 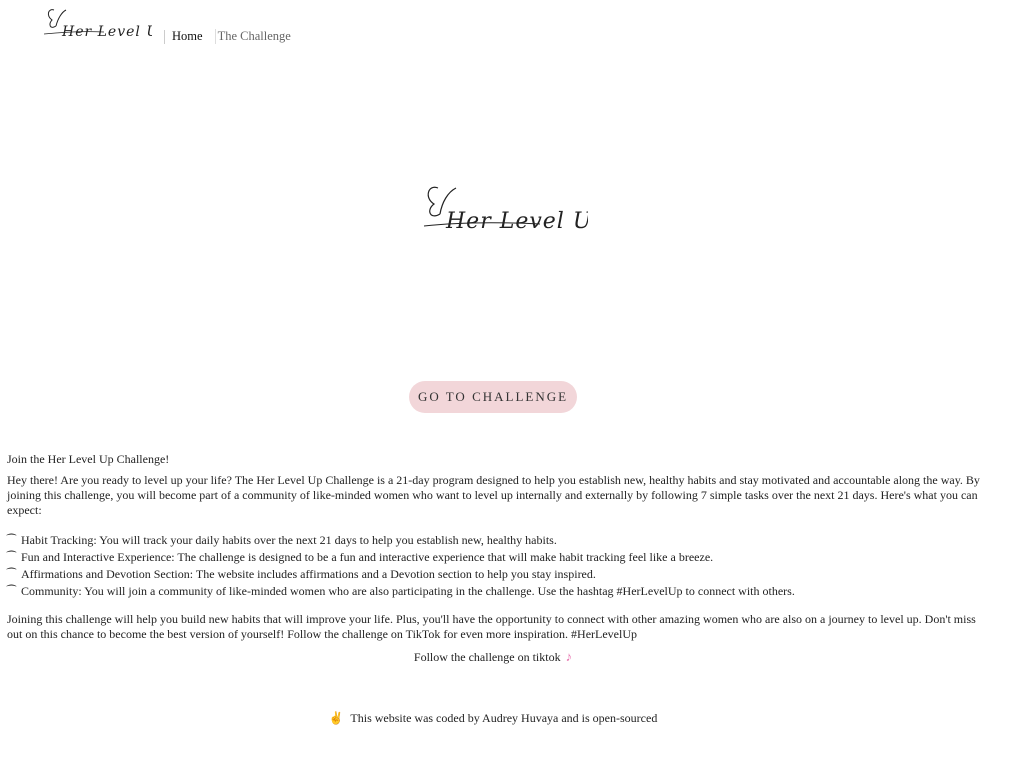 I want to click on nav-logo-text: Her Level Up, so click(x=106, y=32).